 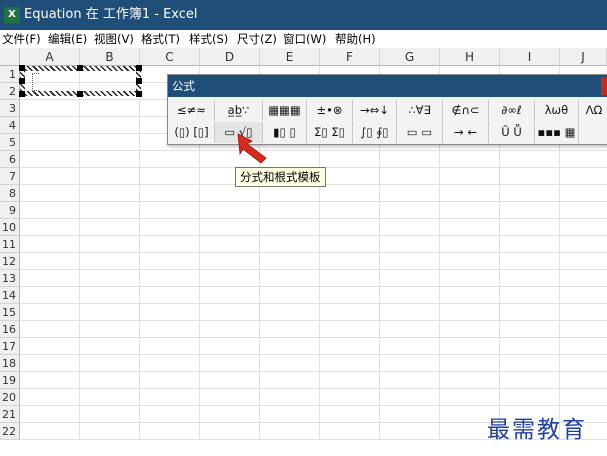 I want to click on palette-title-bar: 公式, so click(x=387, y=86).